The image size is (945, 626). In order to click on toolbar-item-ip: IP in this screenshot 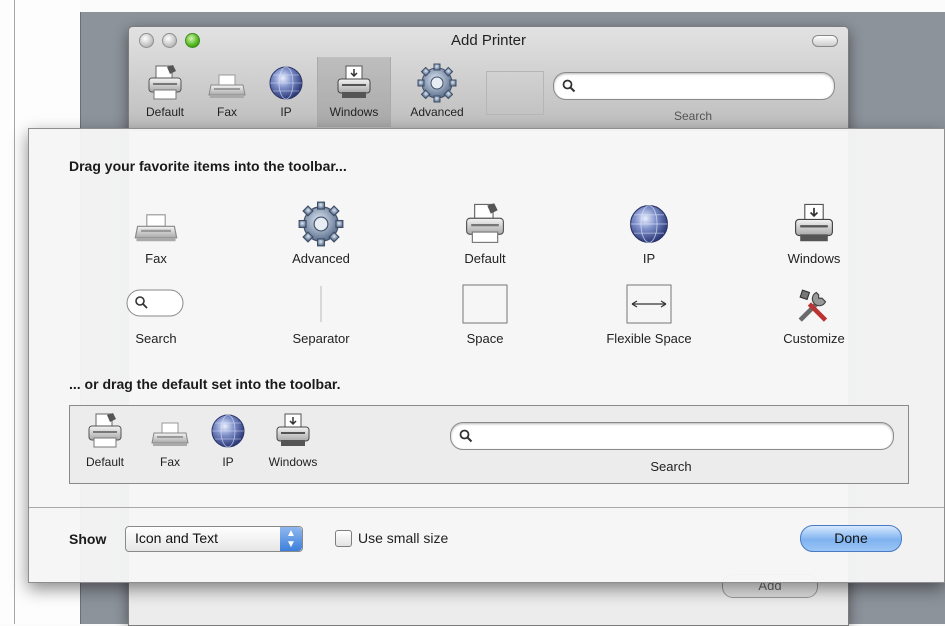, I will do `click(286, 92)`.